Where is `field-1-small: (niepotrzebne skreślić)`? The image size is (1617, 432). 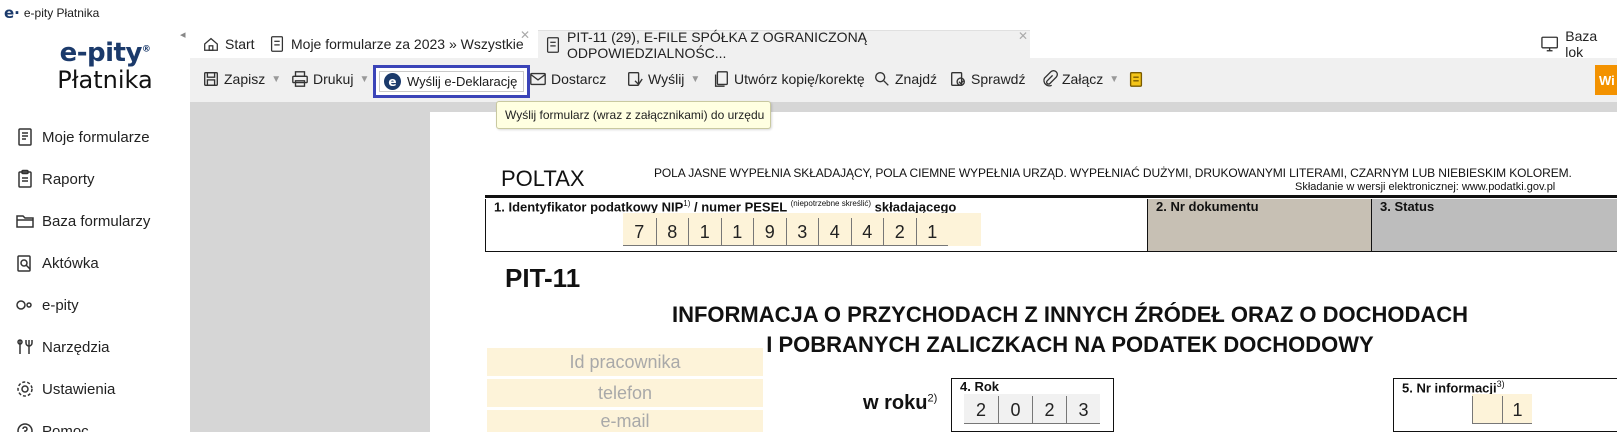 field-1-small: (niepotrzebne skreślić) is located at coordinates (831, 203).